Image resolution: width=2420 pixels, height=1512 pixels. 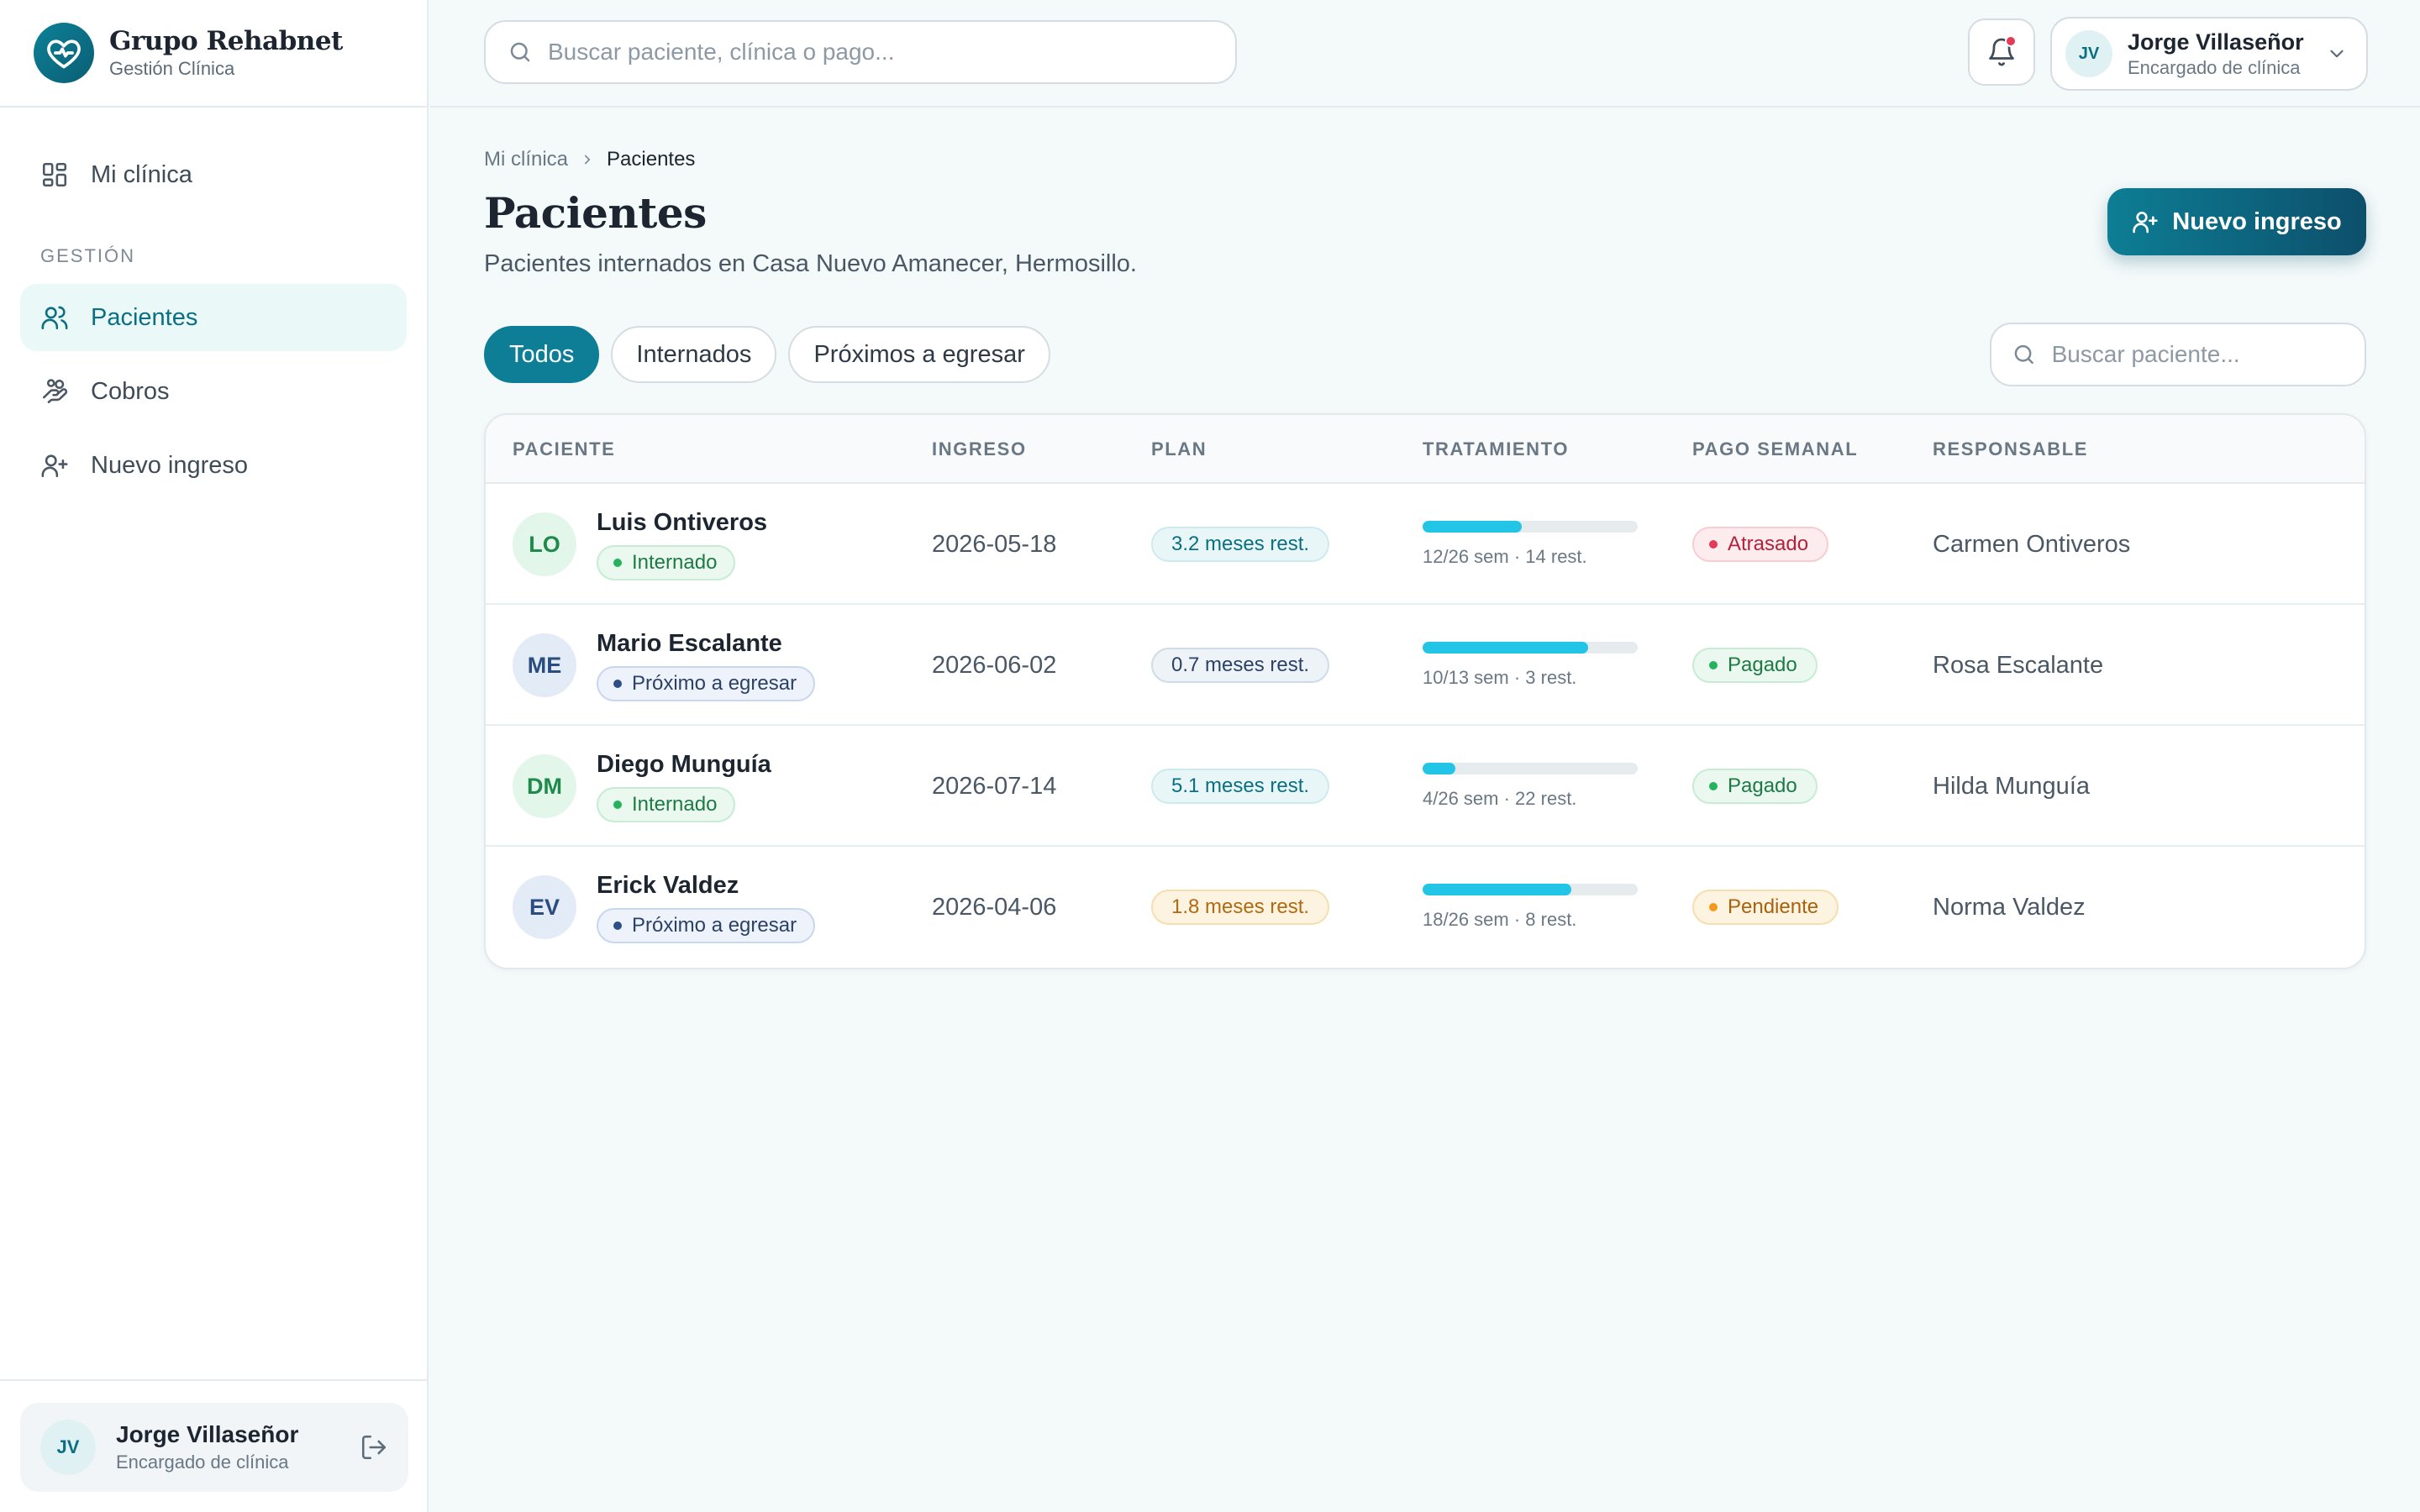 I want to click on filter-tab-internados: Internados, so click(x=694, y=354).